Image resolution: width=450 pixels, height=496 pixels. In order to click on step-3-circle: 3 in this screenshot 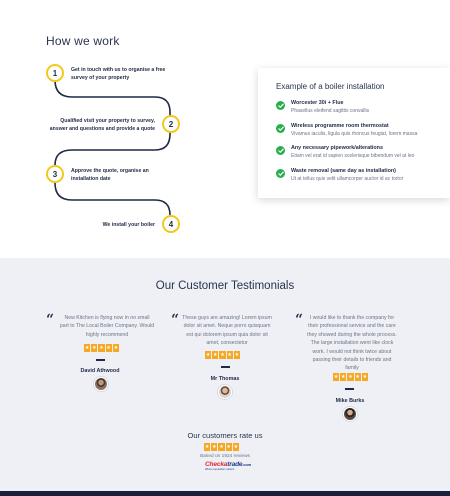, I will do `click(55, 174)`.